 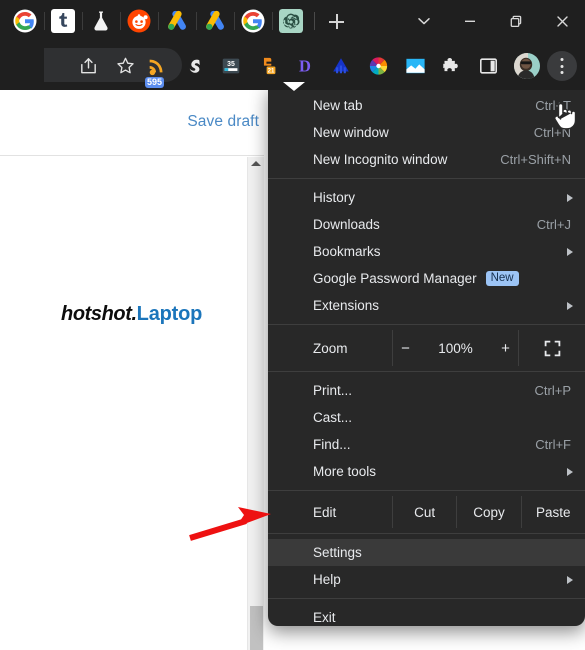 What do you see at coordinates (426, 251) in the screenshot?
I see `menu-item-bookmarks: Bookmarks` at bounding box center [426, 251].